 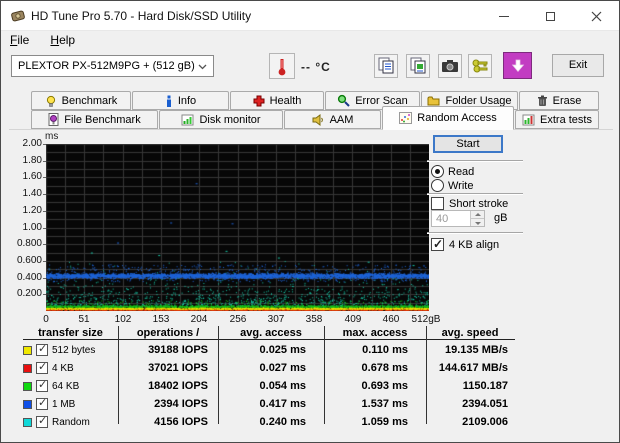 I want to click on keys-icon, so click(x=480, y=66).